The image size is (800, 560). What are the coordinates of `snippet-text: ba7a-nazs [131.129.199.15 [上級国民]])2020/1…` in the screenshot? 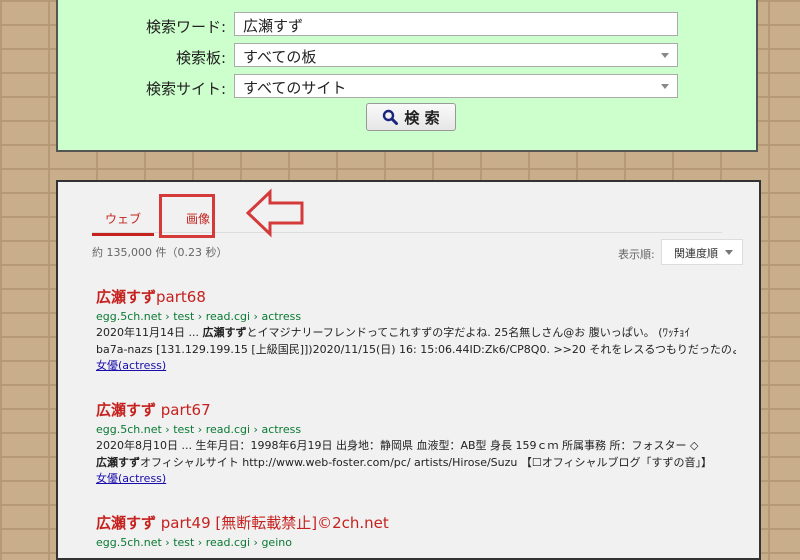 It's located at (416, 349).